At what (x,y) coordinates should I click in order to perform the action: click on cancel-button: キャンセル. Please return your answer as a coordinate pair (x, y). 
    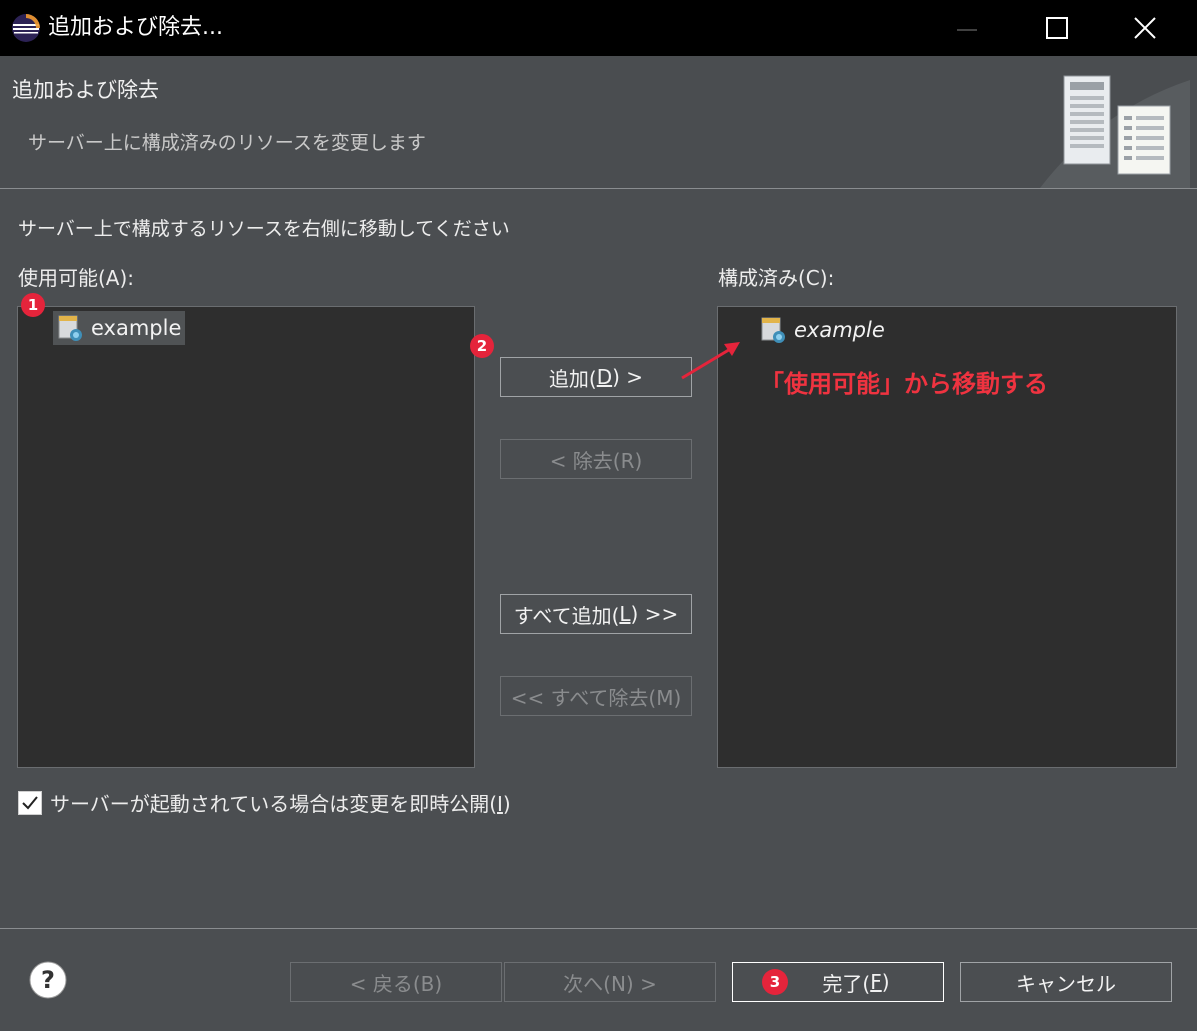
    Looking at the image, I should click on (1066, 982).